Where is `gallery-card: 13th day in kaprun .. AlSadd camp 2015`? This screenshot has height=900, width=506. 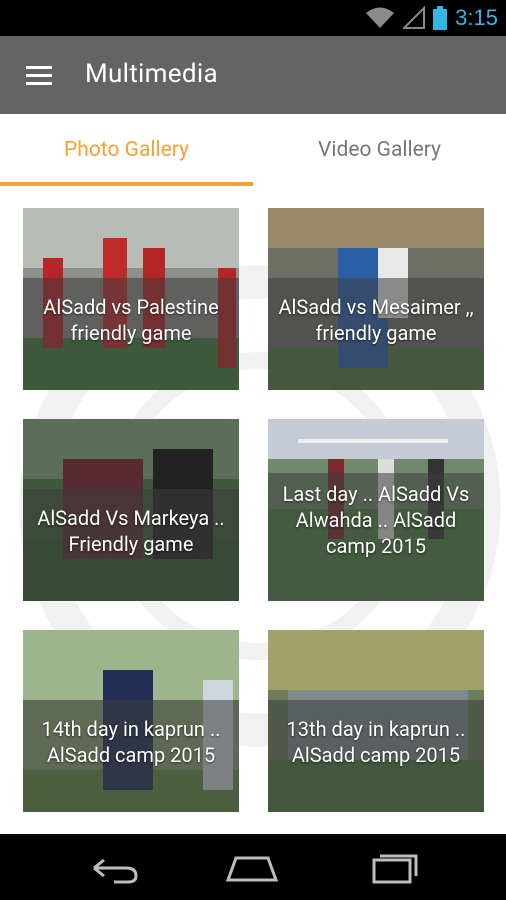
gallery-card: 13th day in kaprun .. AlSadd camp 2015 is located at coordinates (376, 721).